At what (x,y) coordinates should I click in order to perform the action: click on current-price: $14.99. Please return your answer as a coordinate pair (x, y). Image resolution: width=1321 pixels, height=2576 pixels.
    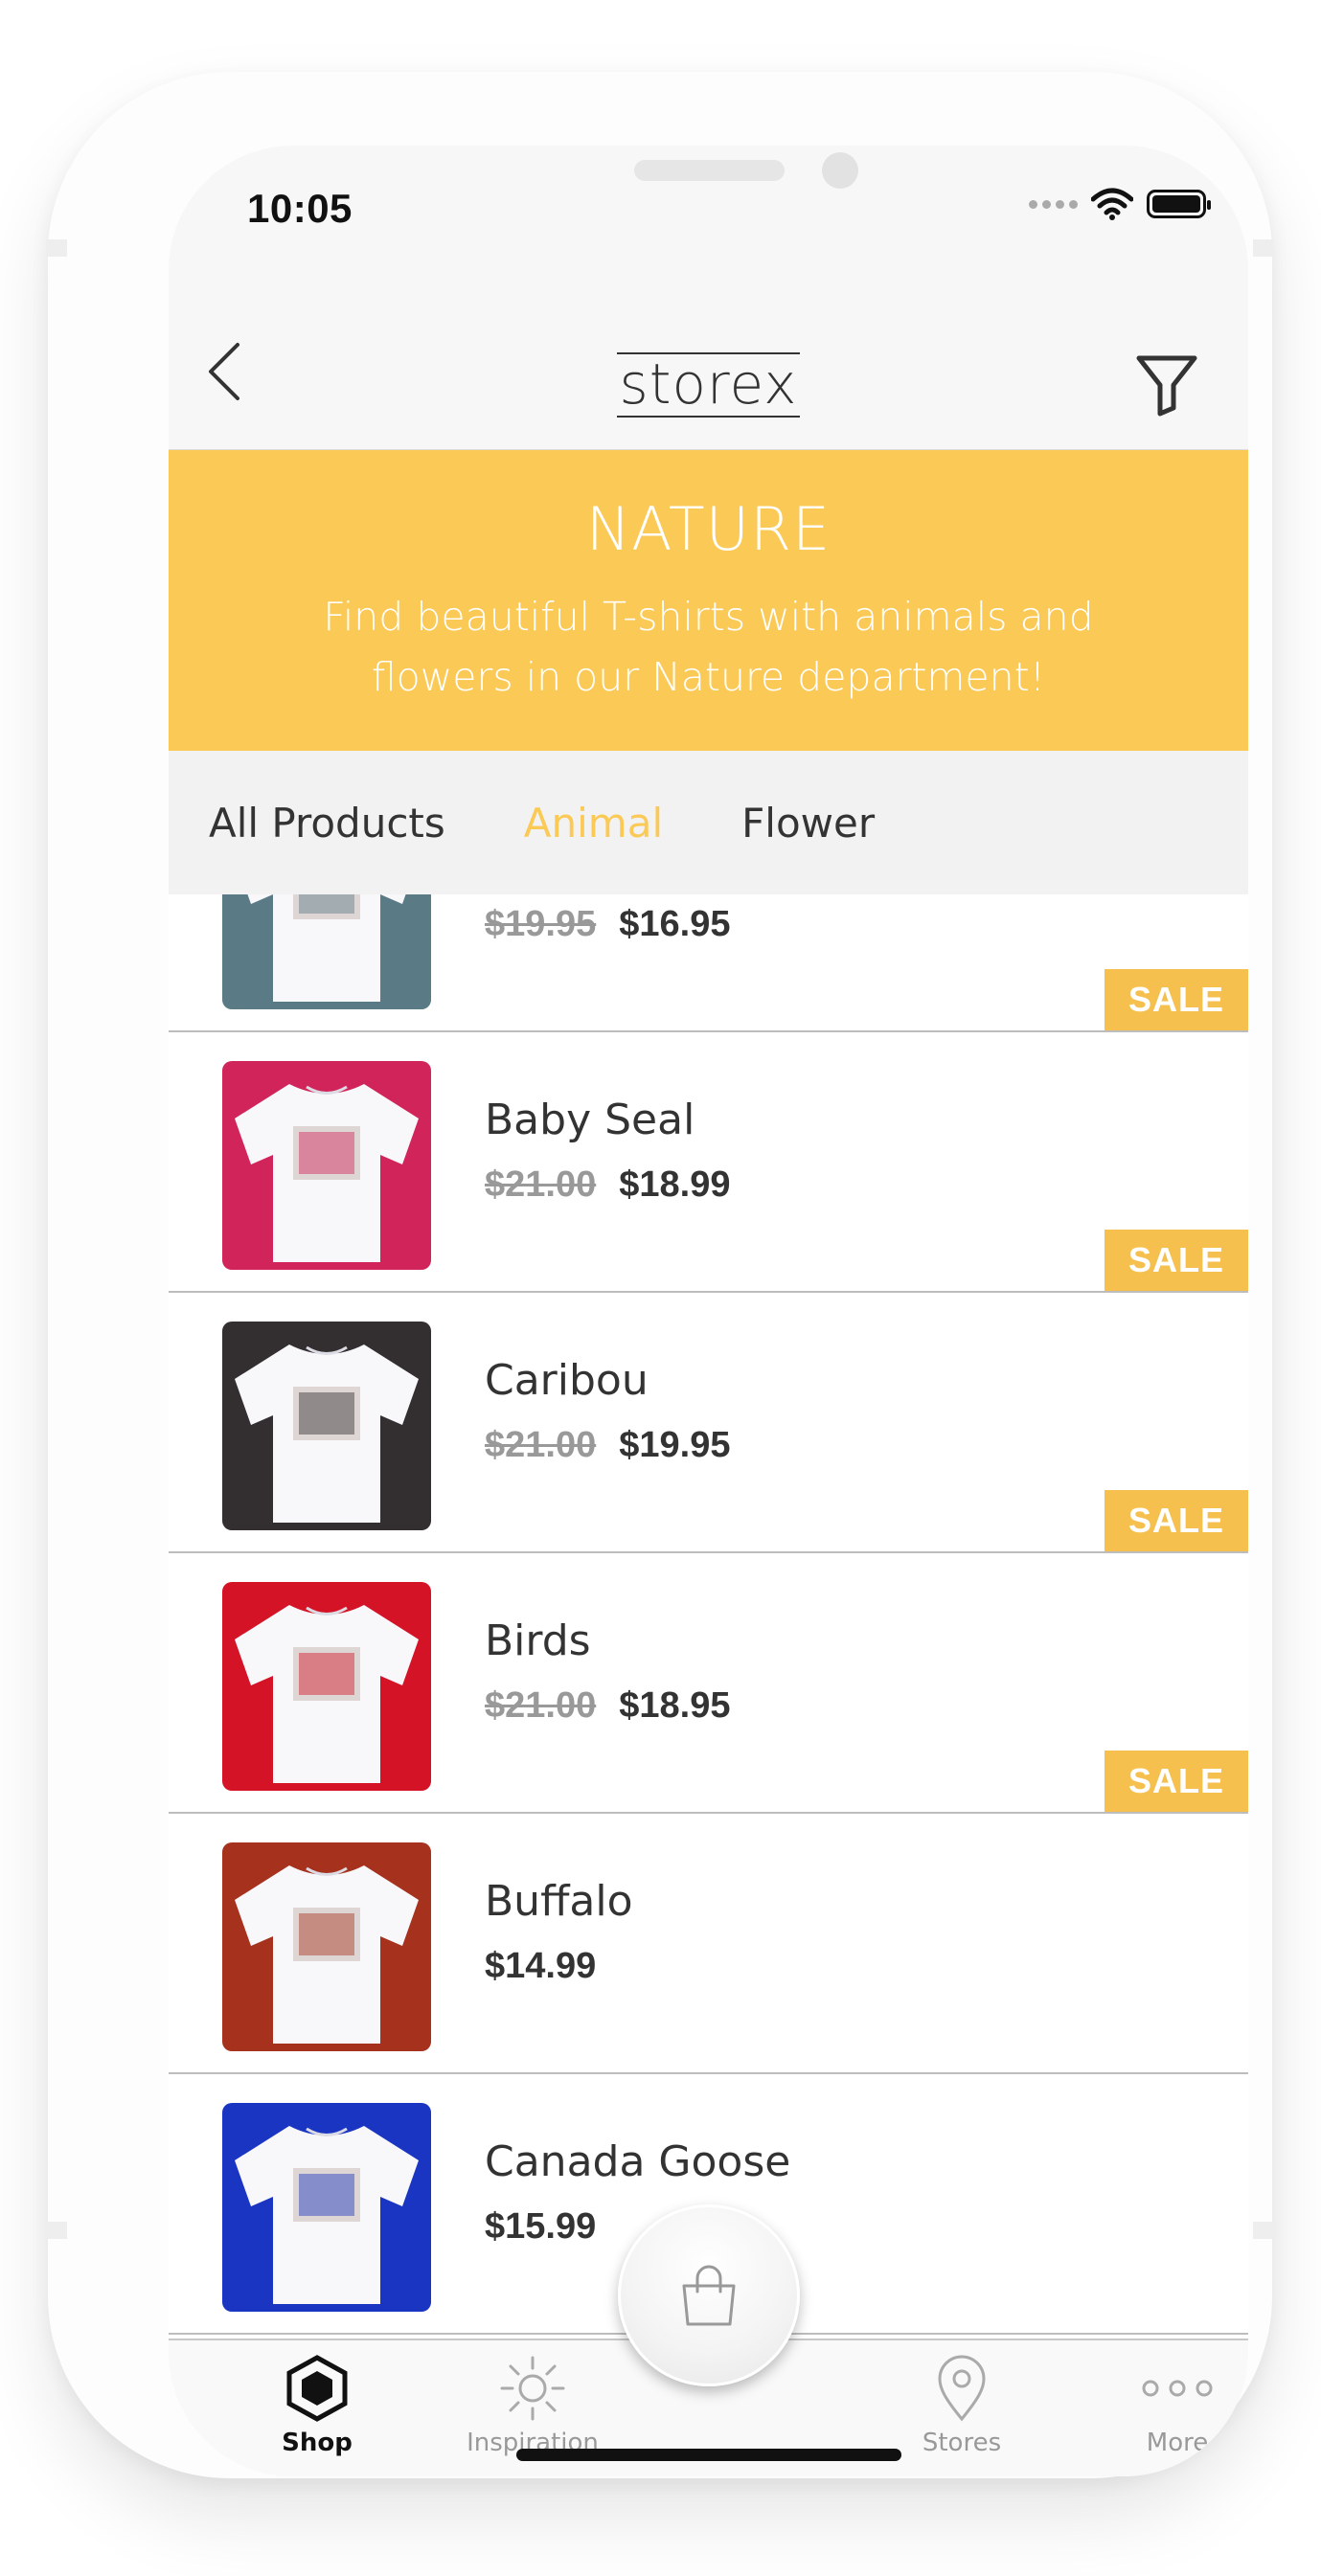
    Looking at the image, I should click on (541, 1966).